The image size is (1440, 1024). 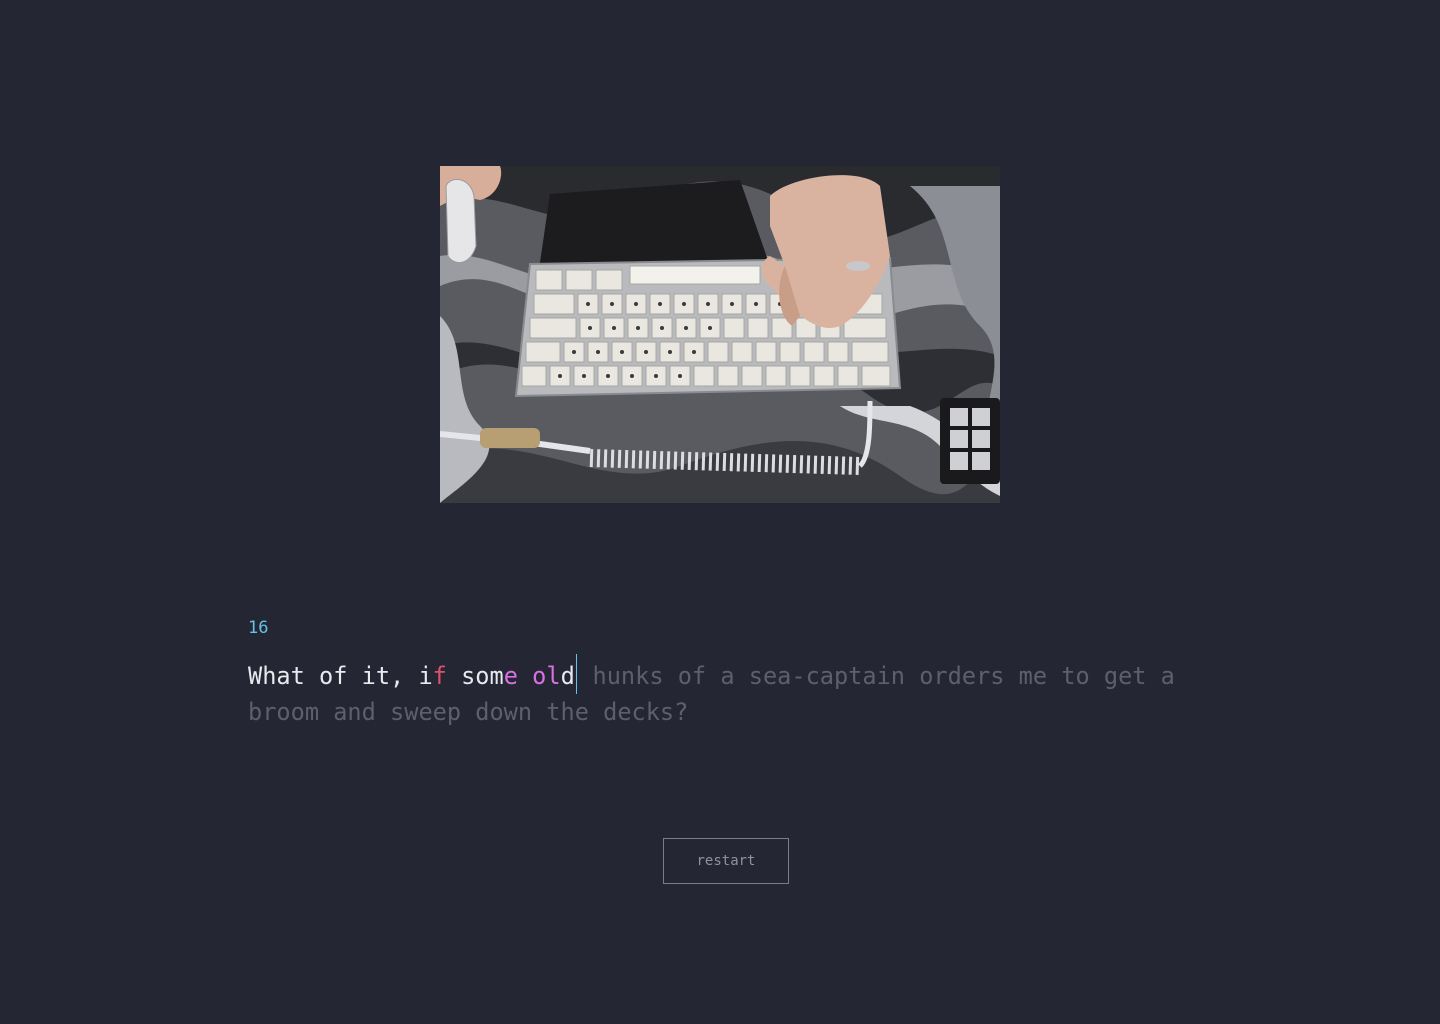 I want to click on typed-segment: som, so click(x=475, y=676).